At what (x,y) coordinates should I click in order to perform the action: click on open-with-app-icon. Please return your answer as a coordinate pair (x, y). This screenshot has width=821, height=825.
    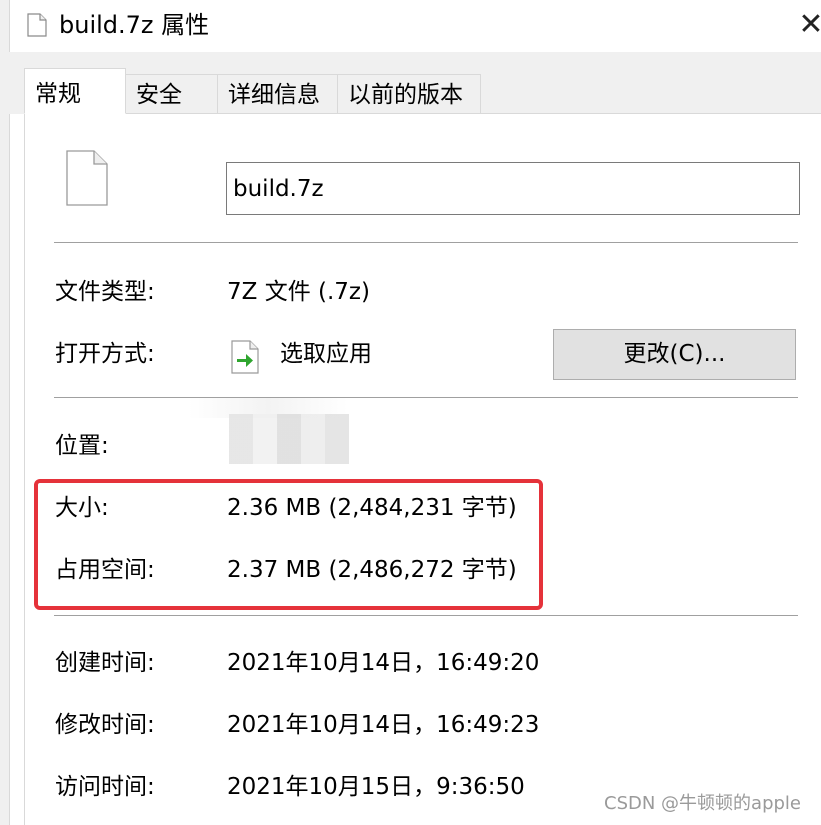
    Looking at the image, I should click on (245, 357).